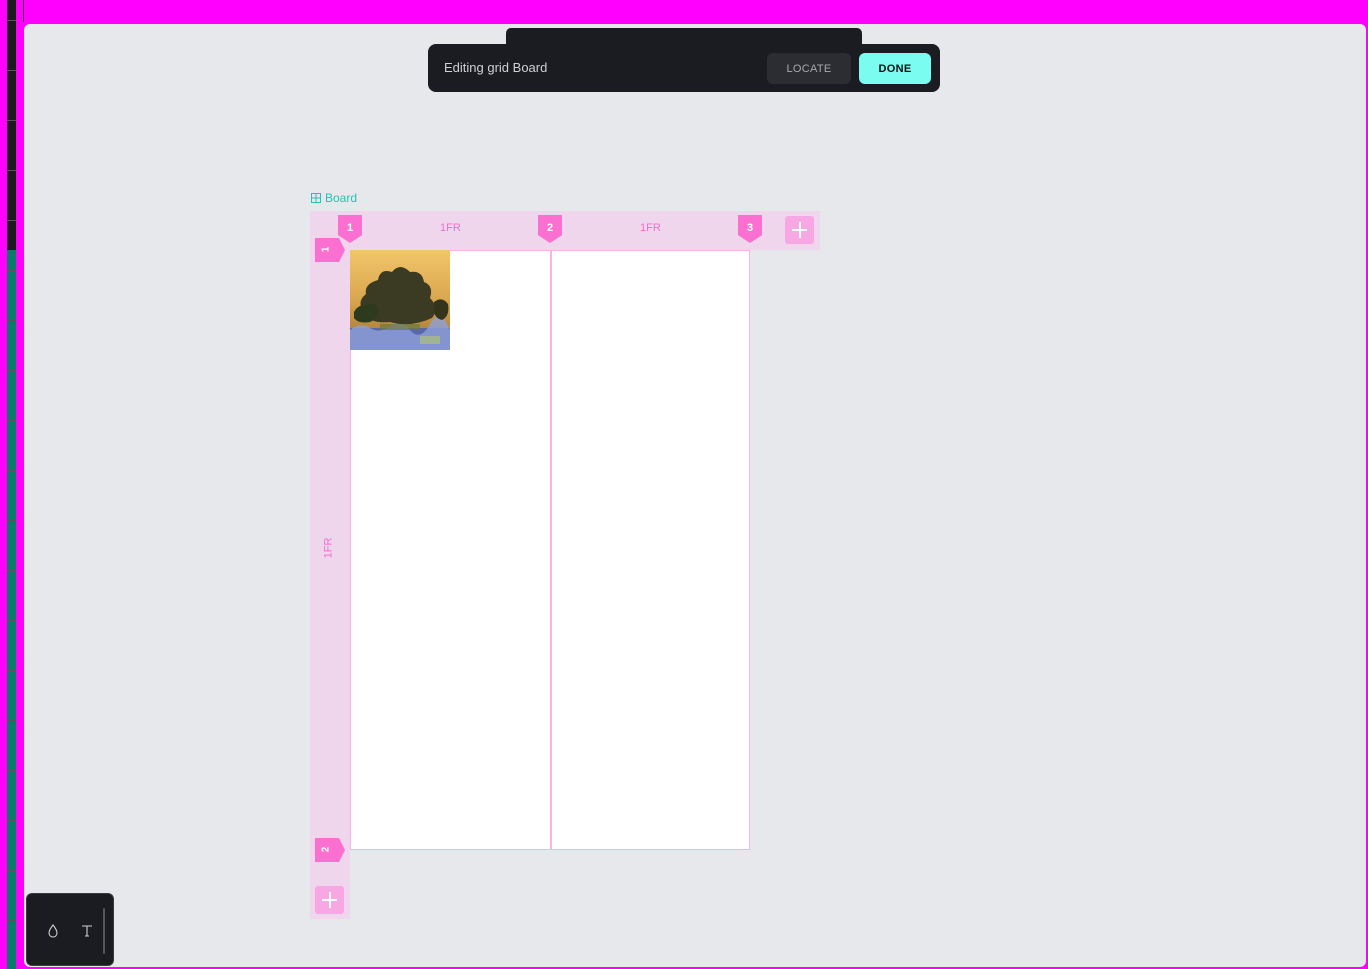  I want to click on row-marker-2: 2, so click(330, 850).